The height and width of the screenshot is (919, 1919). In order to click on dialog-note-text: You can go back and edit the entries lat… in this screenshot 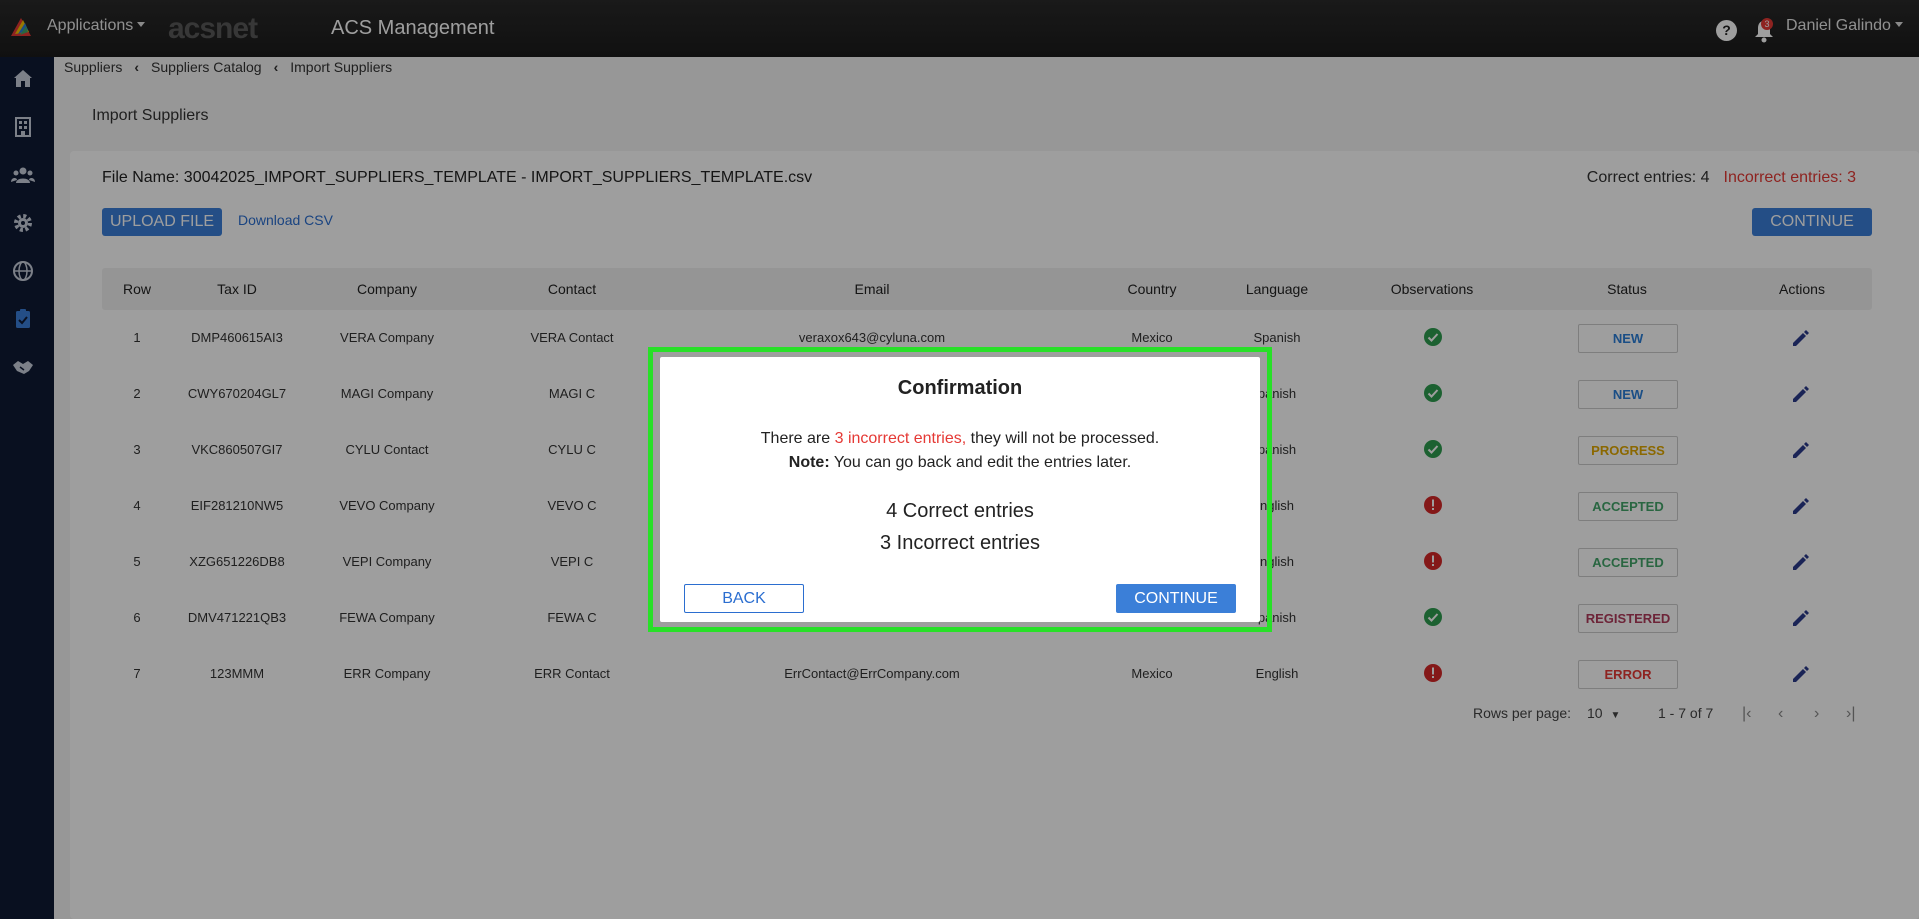, I will do `click(980, 462)`.